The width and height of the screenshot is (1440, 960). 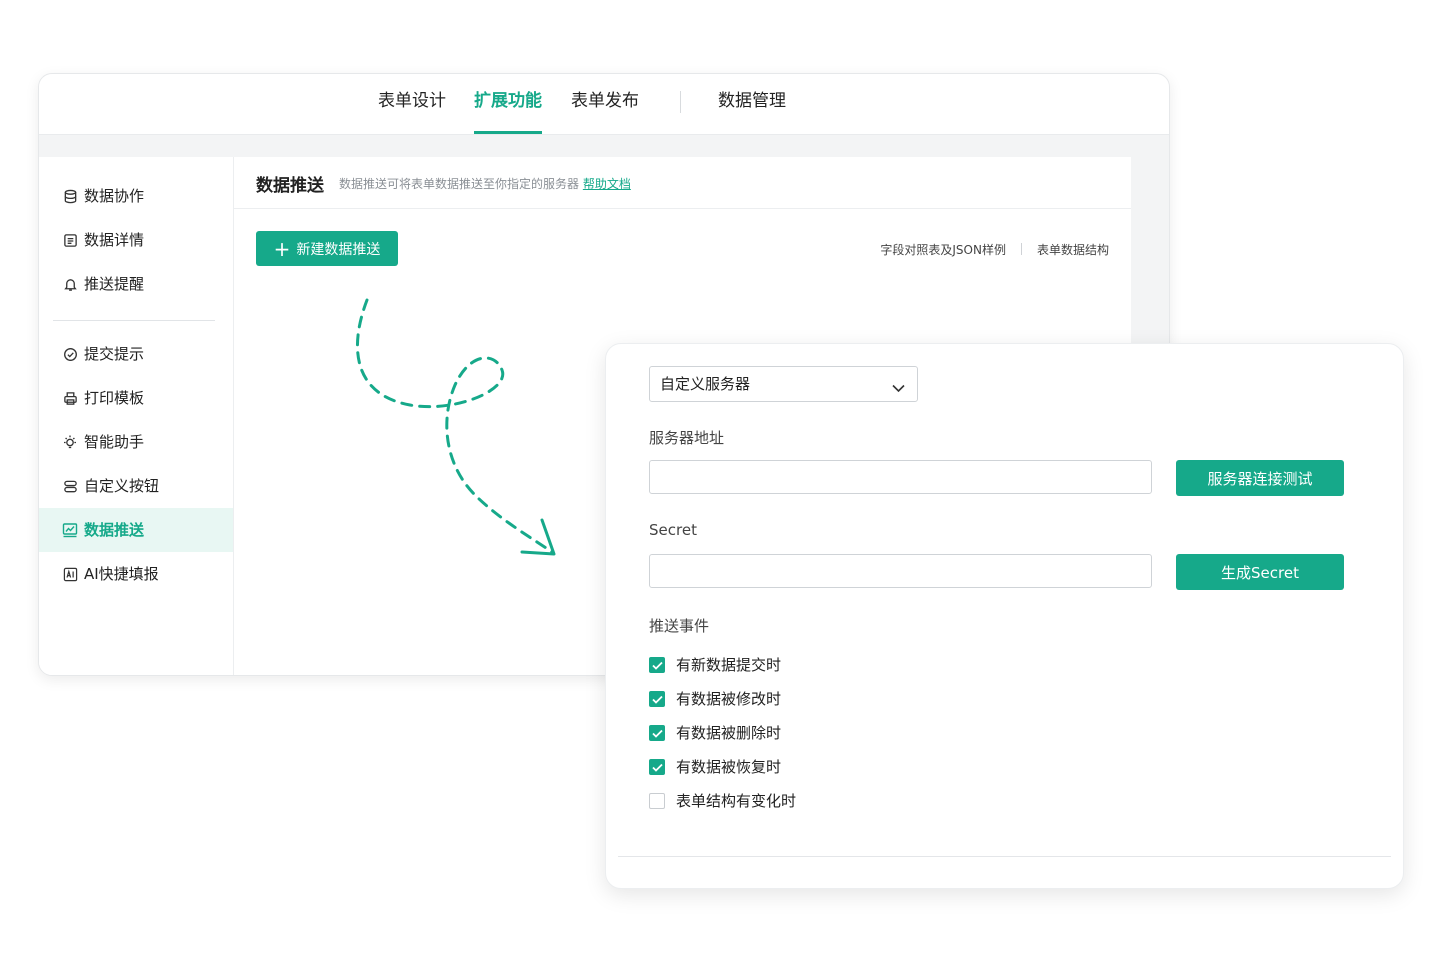 I want to click on panel-header: 数据推送 数据推送可将表单数据推送至你指定的服务器 帮助文档, so click(x=682, y=183).